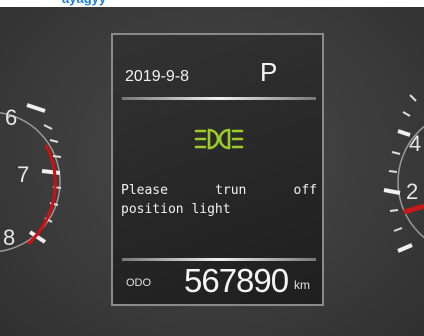 This screenshot has width=424, height=336. Describe the element at coordinates (305, 190) in the screenshot. I see `warning-word: off` at that location.